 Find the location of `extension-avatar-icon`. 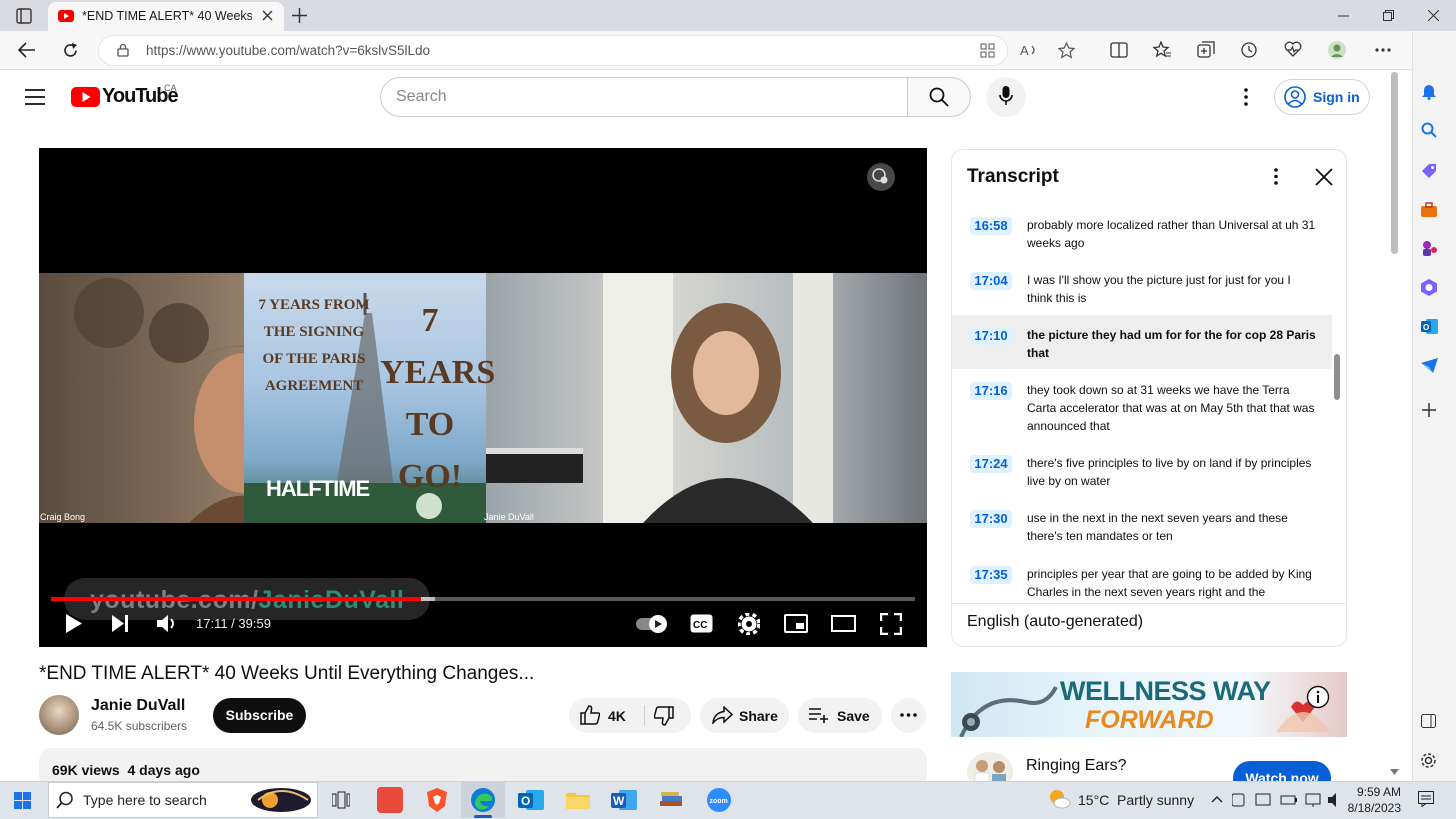

extension-avatar-icon is located at coordinates (1337, 50).